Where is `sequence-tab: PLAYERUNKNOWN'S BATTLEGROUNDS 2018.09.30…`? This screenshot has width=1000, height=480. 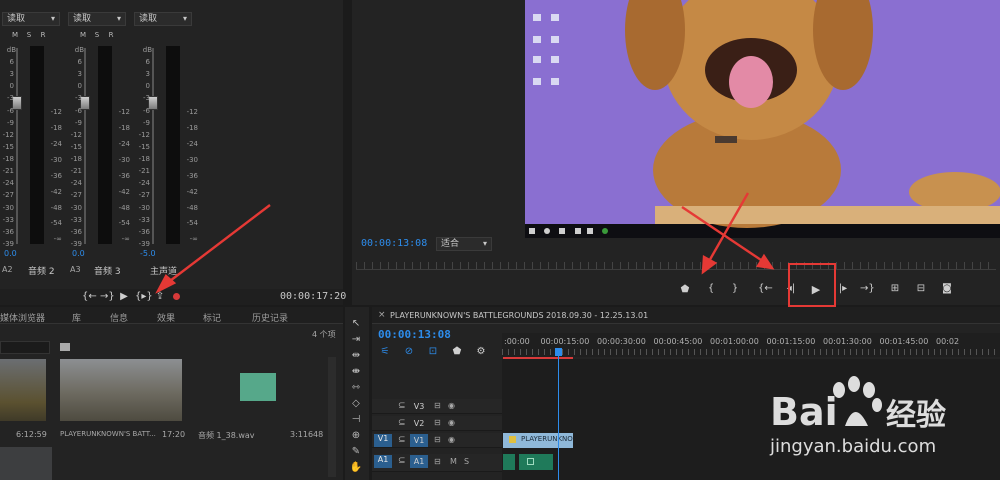
sequence-tab: PLAYERUNKNOWN'S BATTLEGROUNDS 2018.09.30… is located at coordinates (519, 315).